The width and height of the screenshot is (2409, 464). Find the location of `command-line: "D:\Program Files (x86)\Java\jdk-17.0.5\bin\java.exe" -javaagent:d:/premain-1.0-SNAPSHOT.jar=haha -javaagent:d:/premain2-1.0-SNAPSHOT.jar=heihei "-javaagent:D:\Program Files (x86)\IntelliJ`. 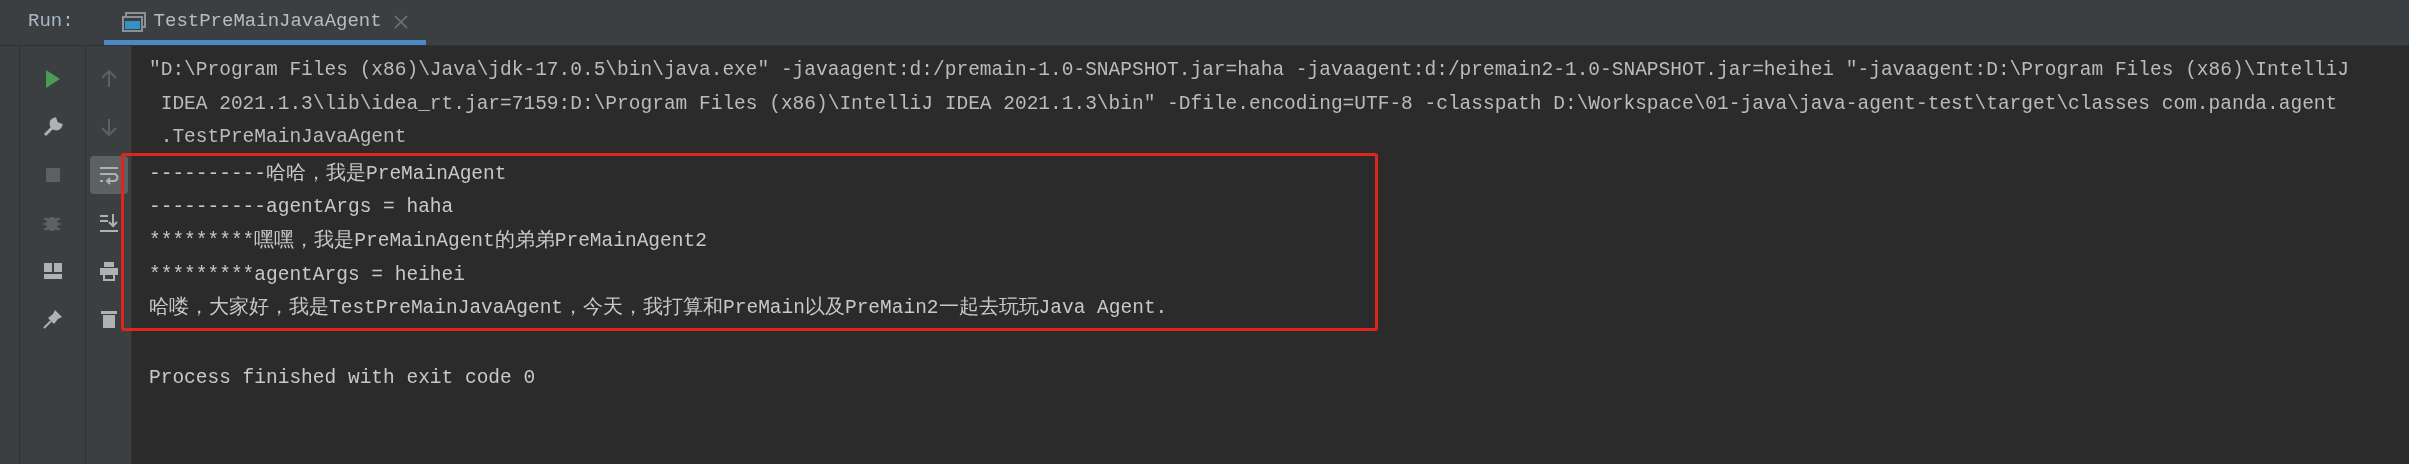

command-line: "D:\Program Files (x86)\Java\jdk-17.0.5\bin\java.exe" -javaagent:d:/premain-1.0-SNAPSHOT.jar=haha -javaagent:d:/premain2-1.0-SNAPSHOT.jar=heihei "-javaagent:D:\Program Files (x86)\IntelliJ is located at coordinates (1249, 70).